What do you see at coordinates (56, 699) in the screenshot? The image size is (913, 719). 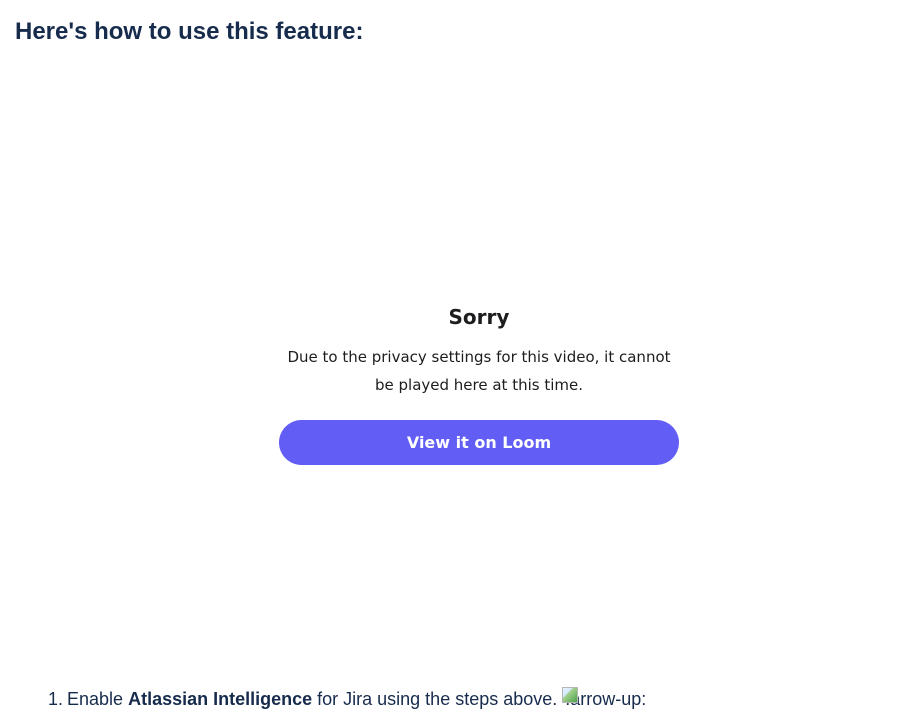 I see `step-number: 1.` at bounding box center [56, 699].